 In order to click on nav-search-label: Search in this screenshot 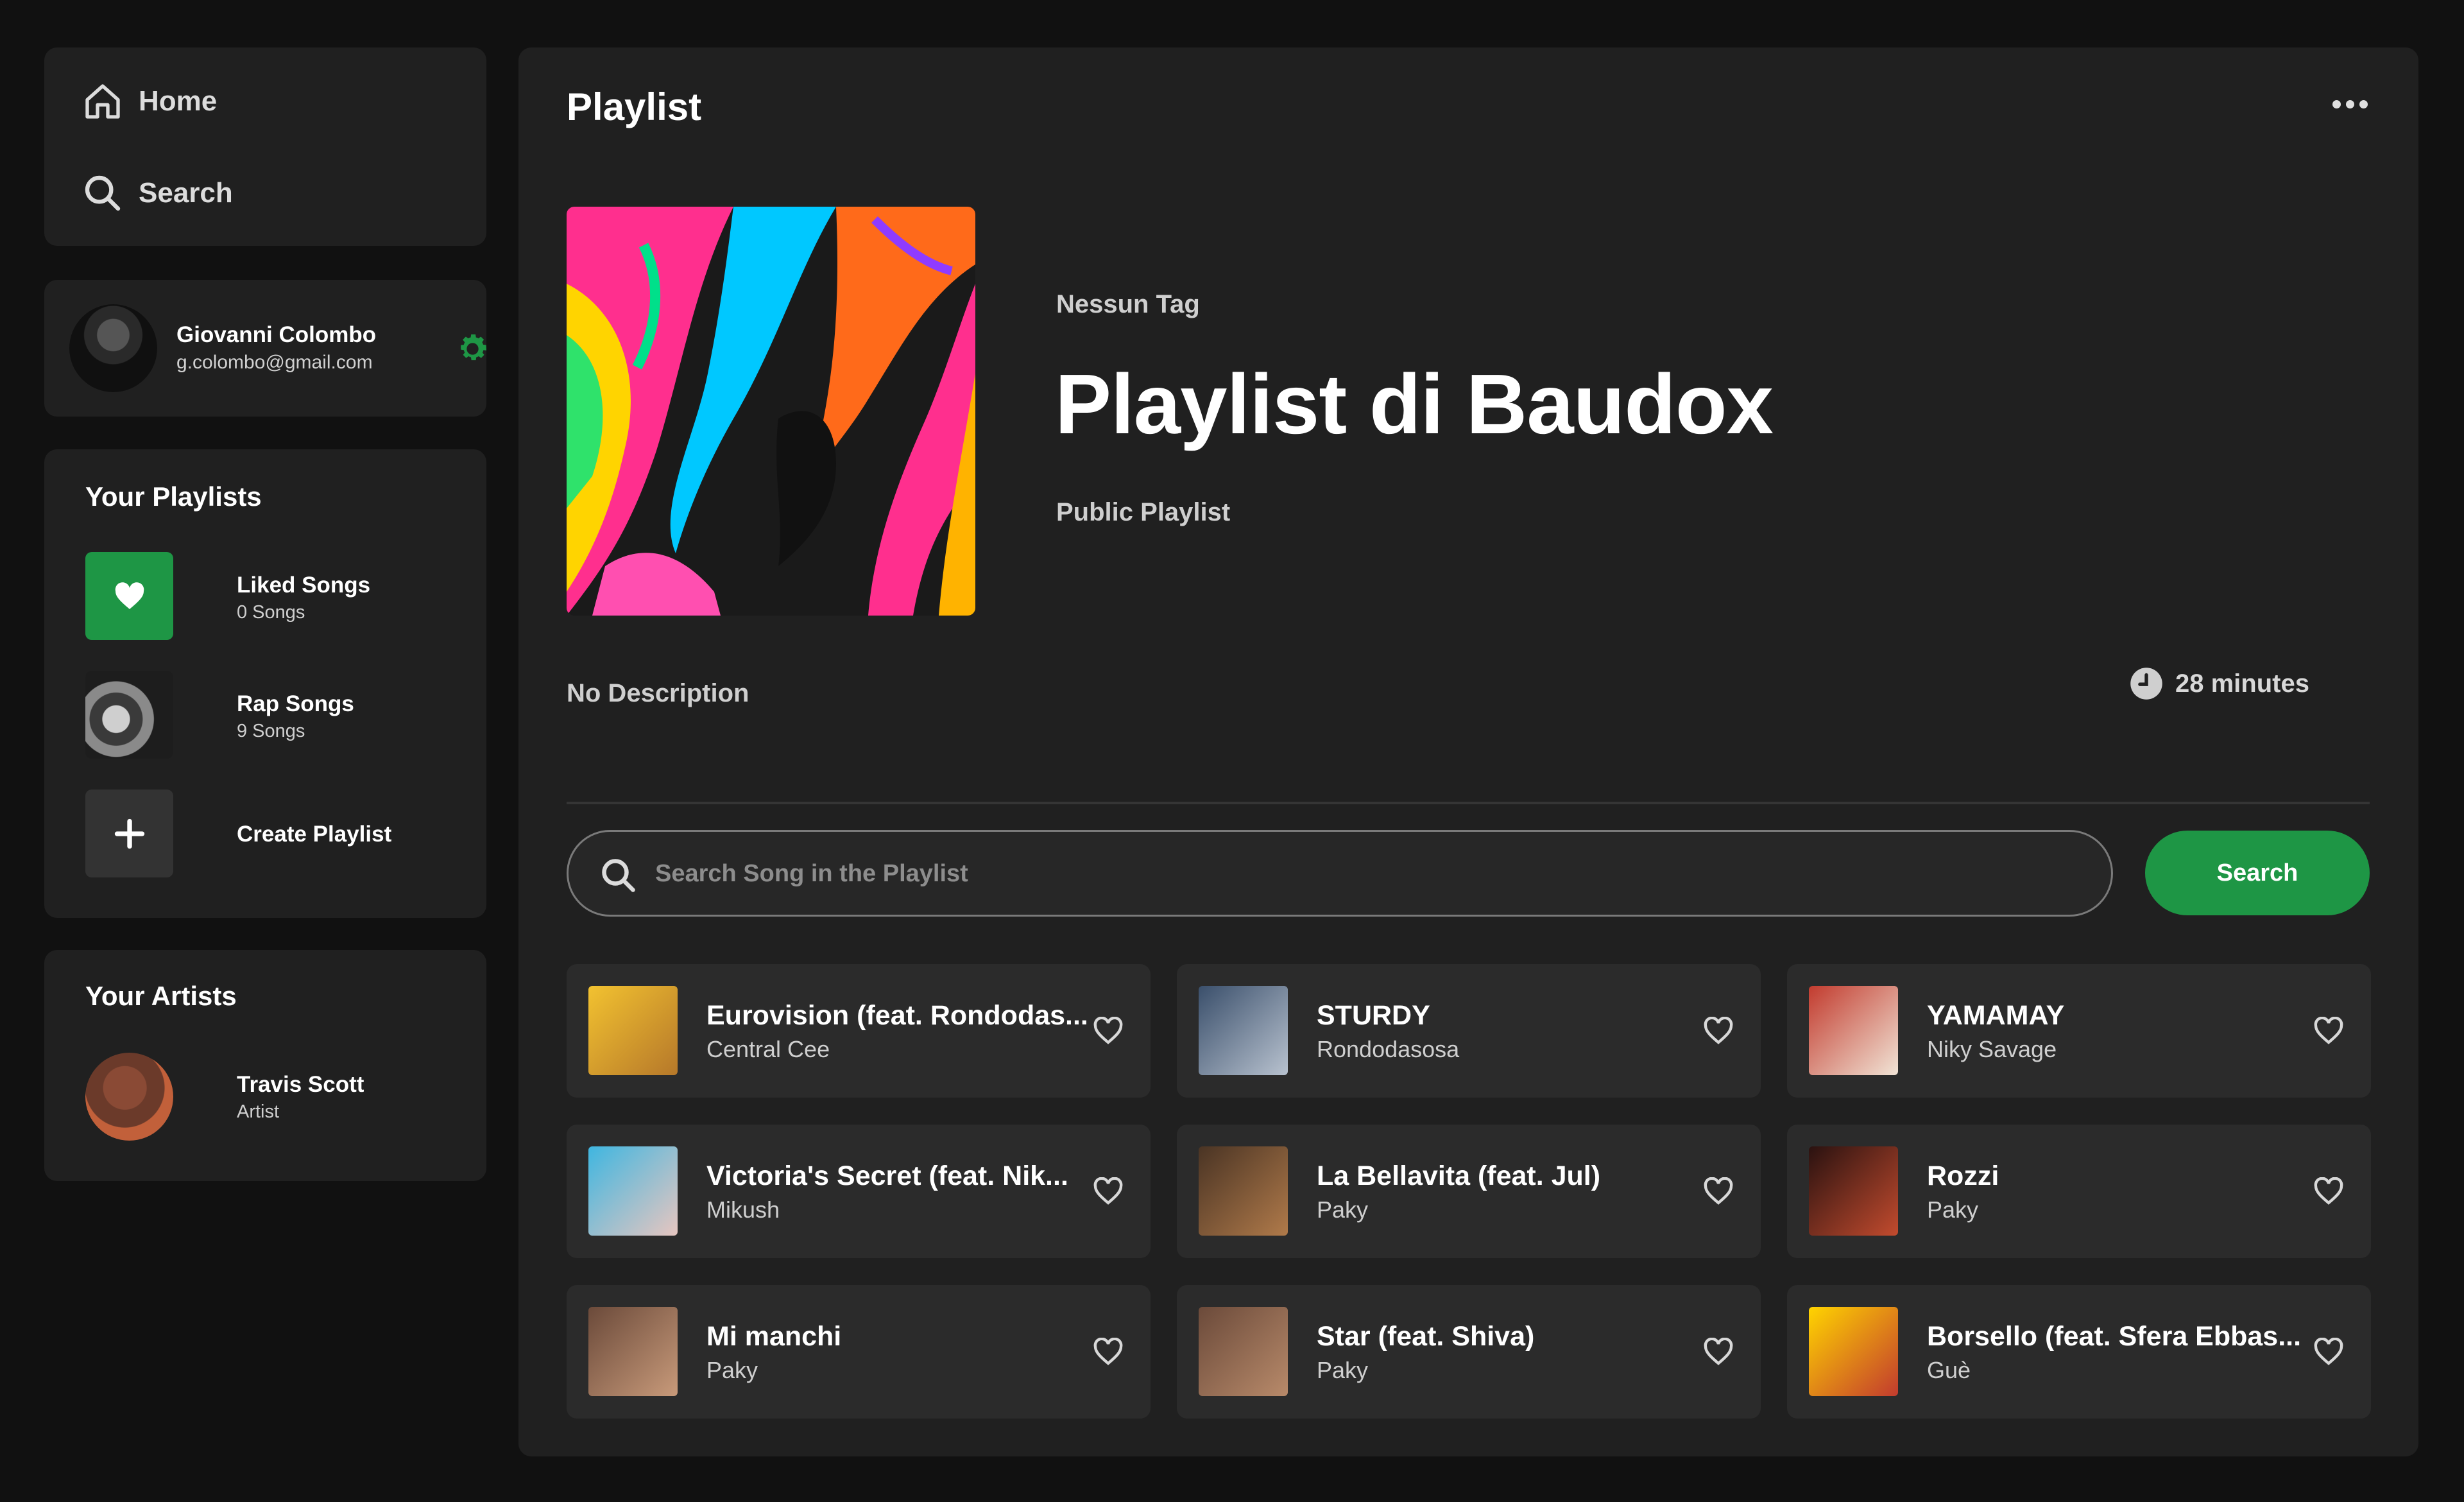, I will do `click(186, 193)`.